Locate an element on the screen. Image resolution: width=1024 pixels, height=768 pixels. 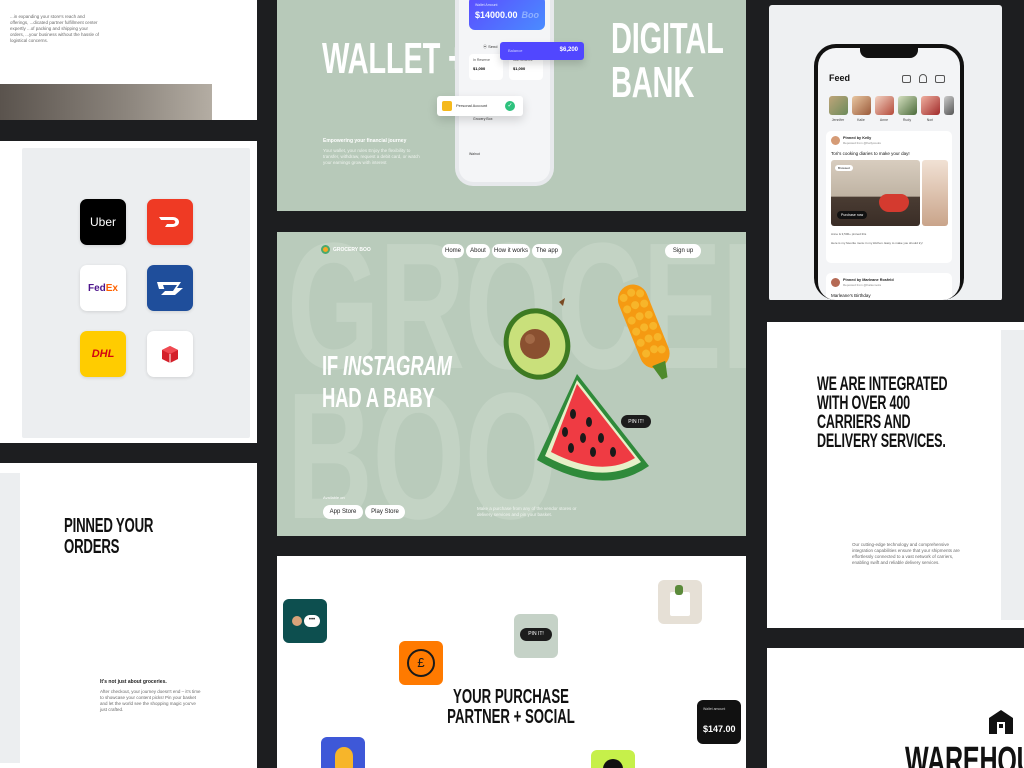
dhl-logo-tile: DHL is located at coordinates (103, 354).